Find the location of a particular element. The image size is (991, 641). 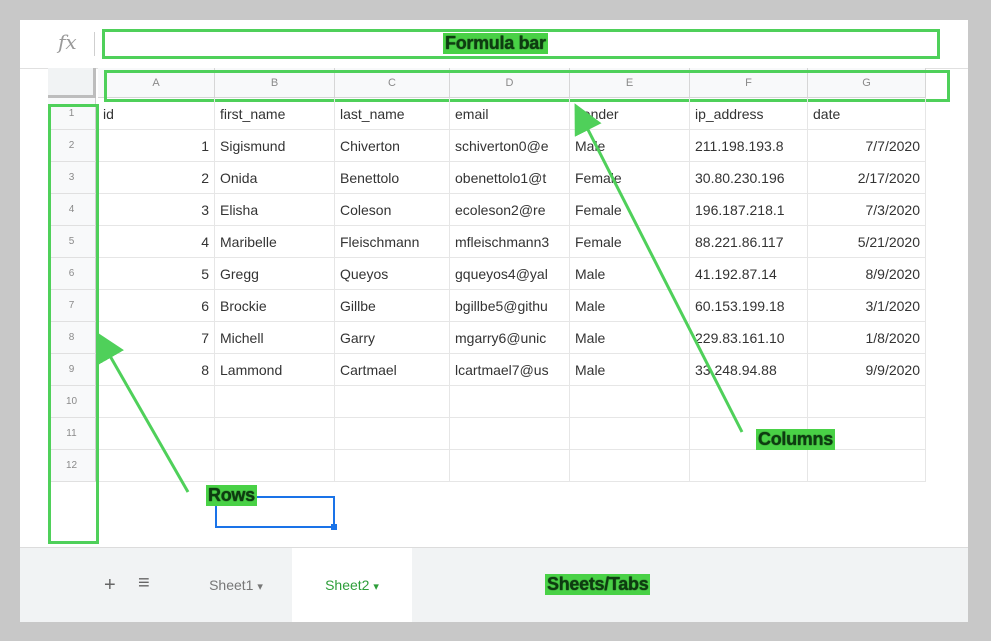

tab-sheet1: Sheet1 ▾ is located at coordinates (236, 585).